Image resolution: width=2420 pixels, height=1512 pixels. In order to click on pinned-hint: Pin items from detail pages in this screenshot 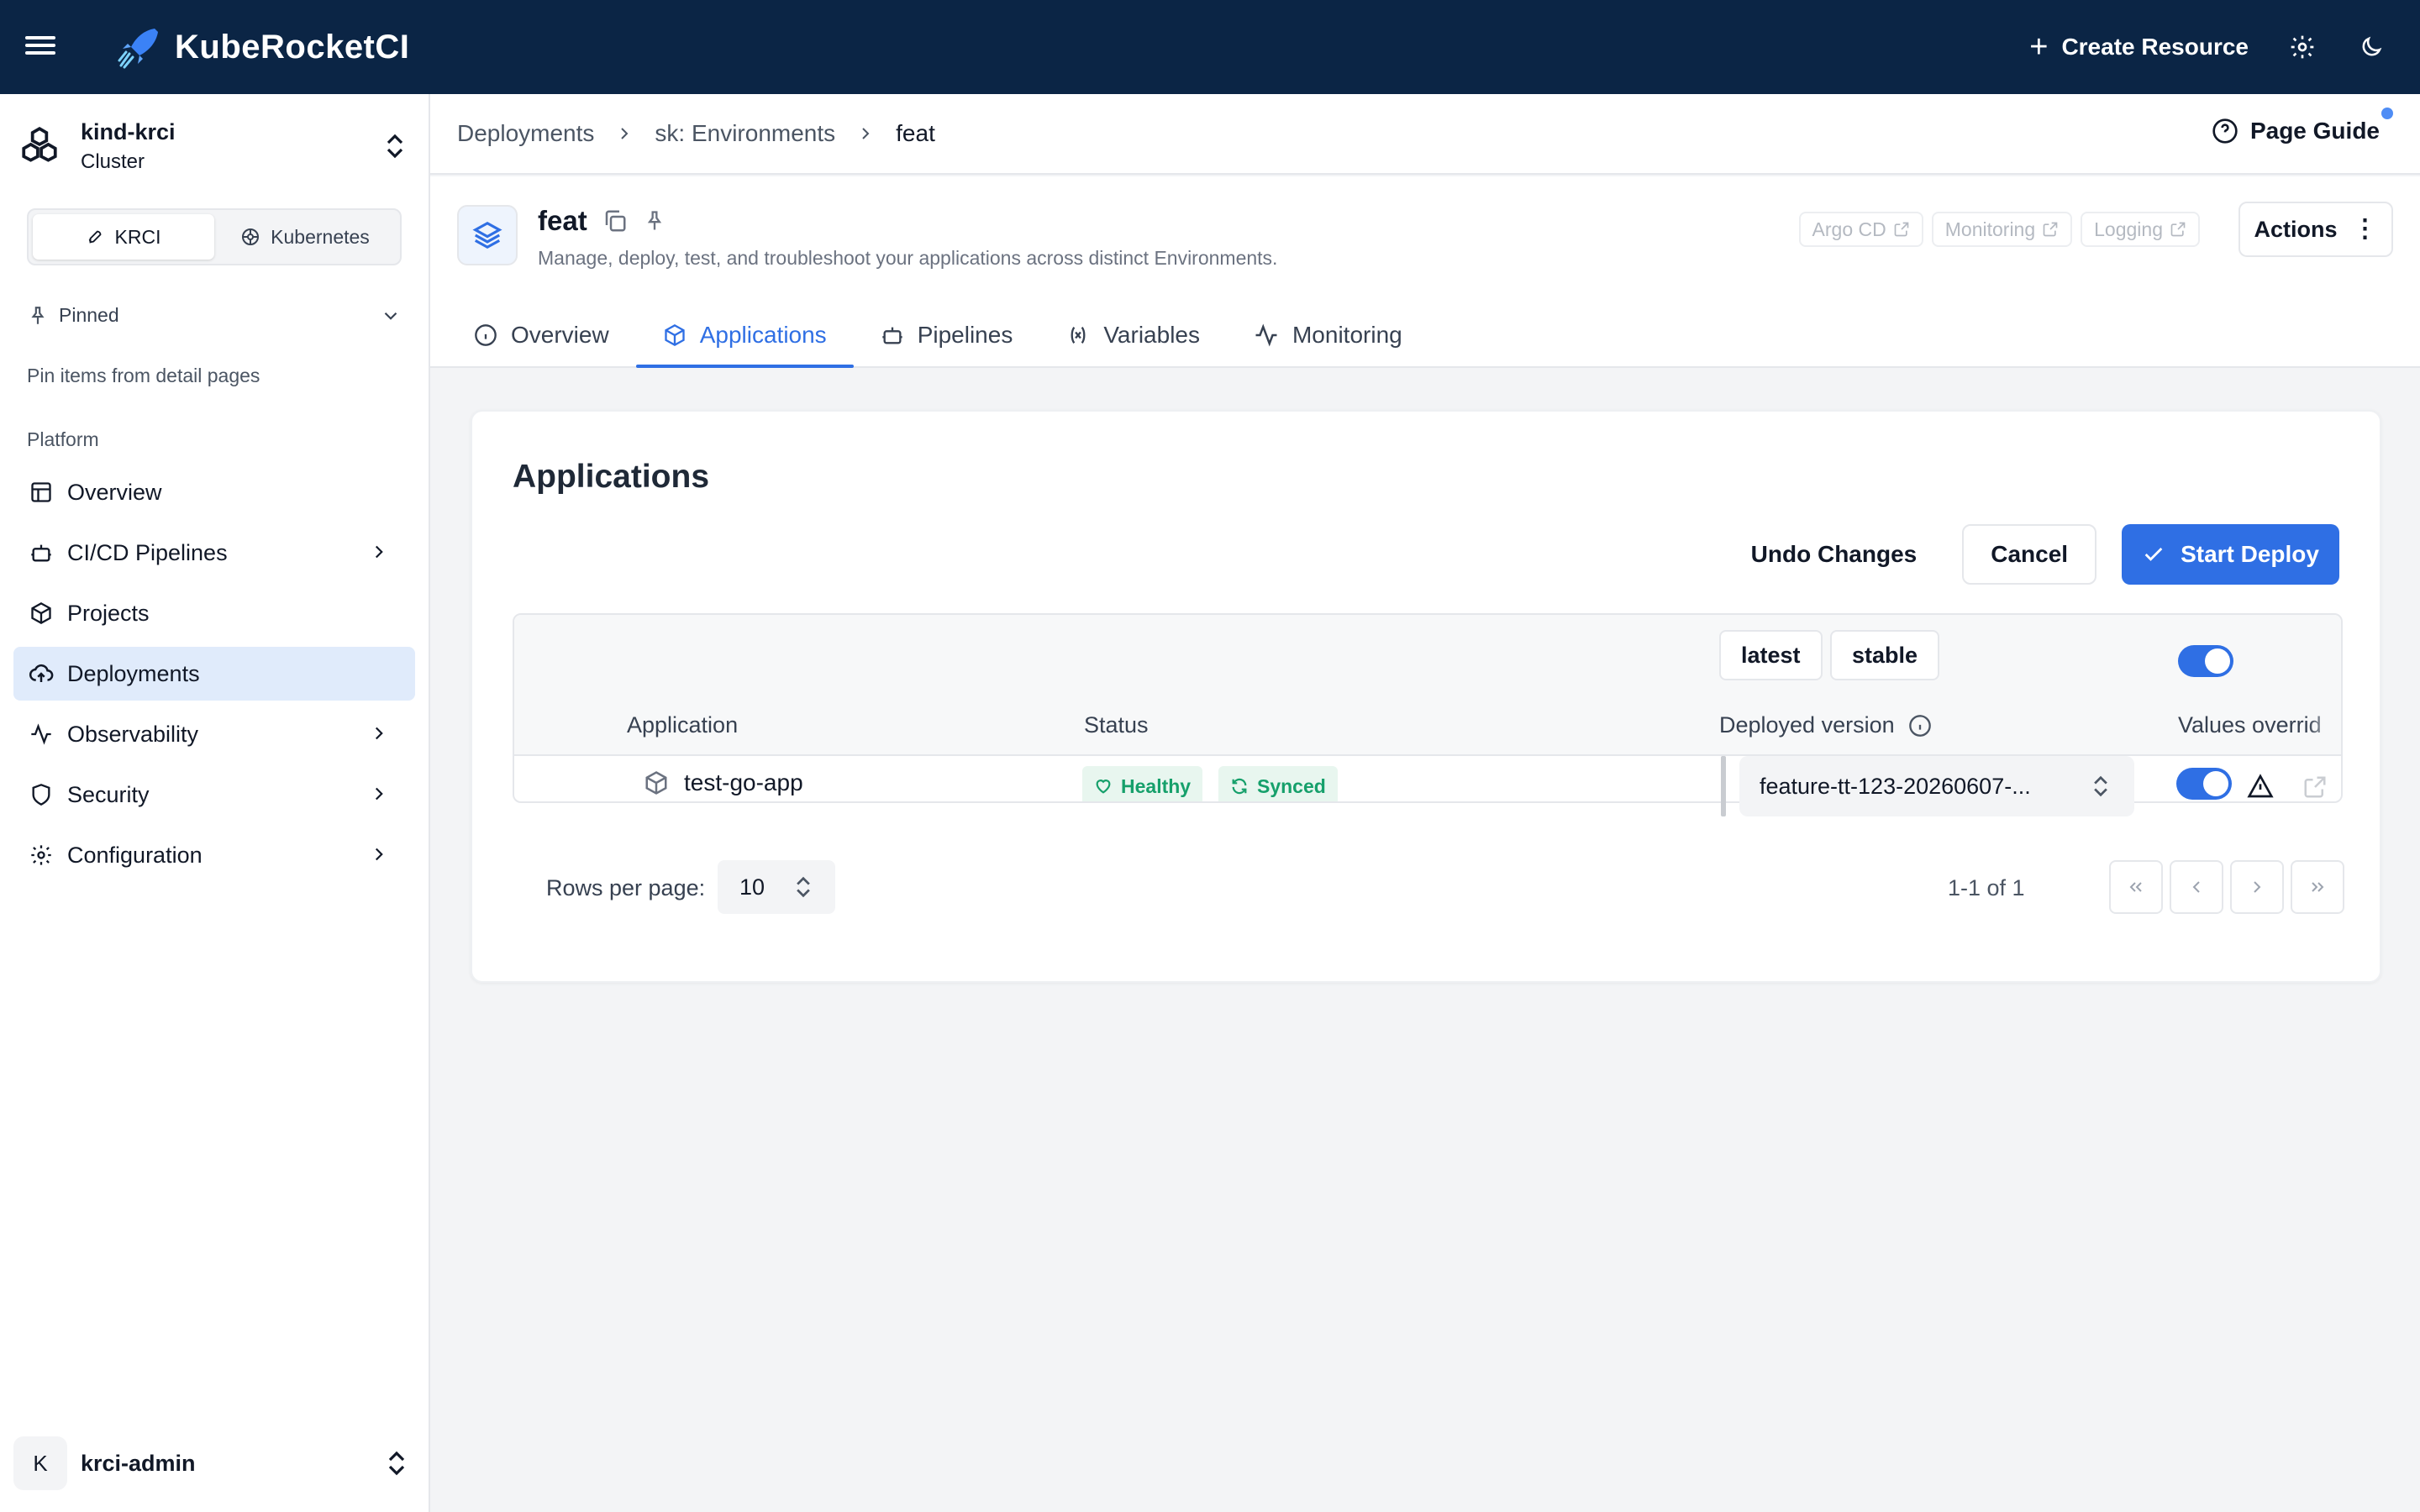, I will do `click(143, 375)`.